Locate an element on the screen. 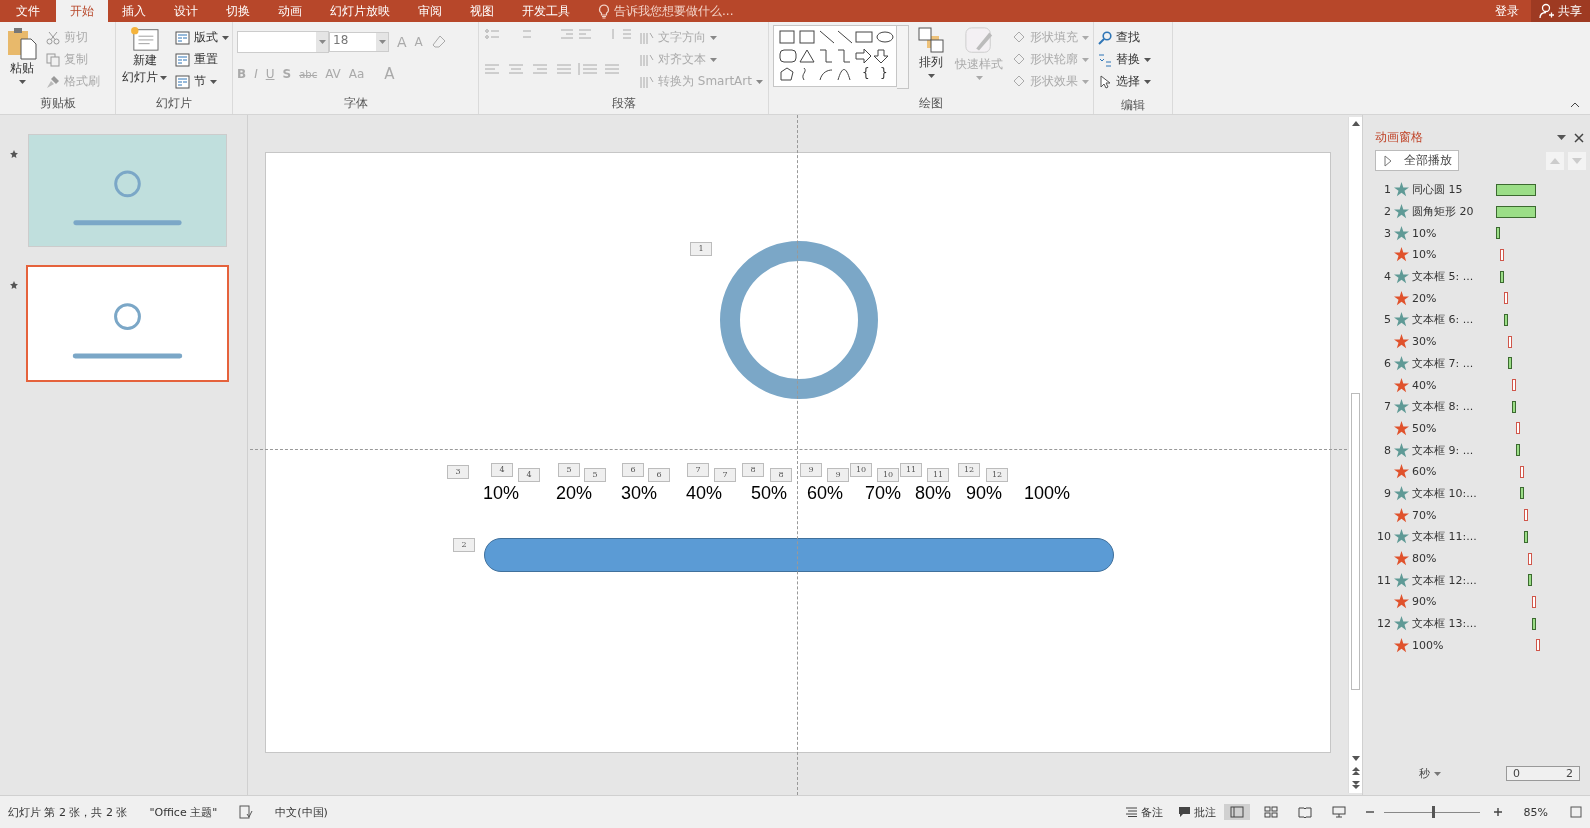  zoom-out-icon is located at coordinates (1369, 812).